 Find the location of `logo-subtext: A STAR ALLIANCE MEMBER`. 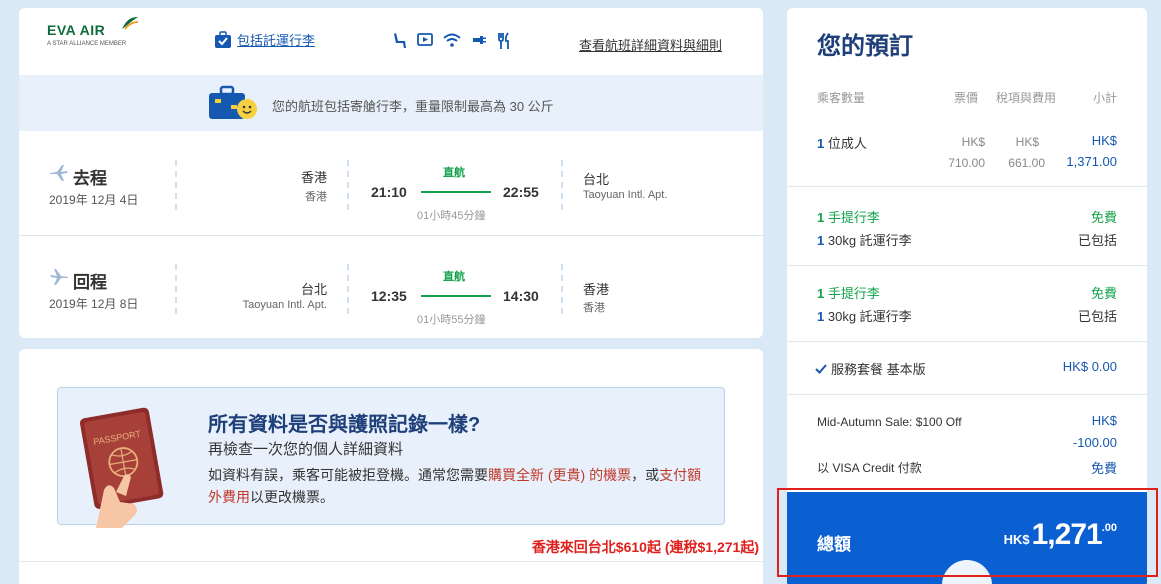

logo-subtext: A STAR ALLIANCE MEMBER is located at coordinates (87, 44).